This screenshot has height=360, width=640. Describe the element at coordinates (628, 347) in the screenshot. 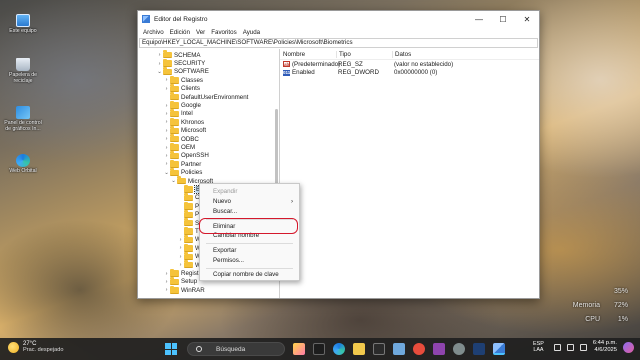

I see `notification-icon` at that location.